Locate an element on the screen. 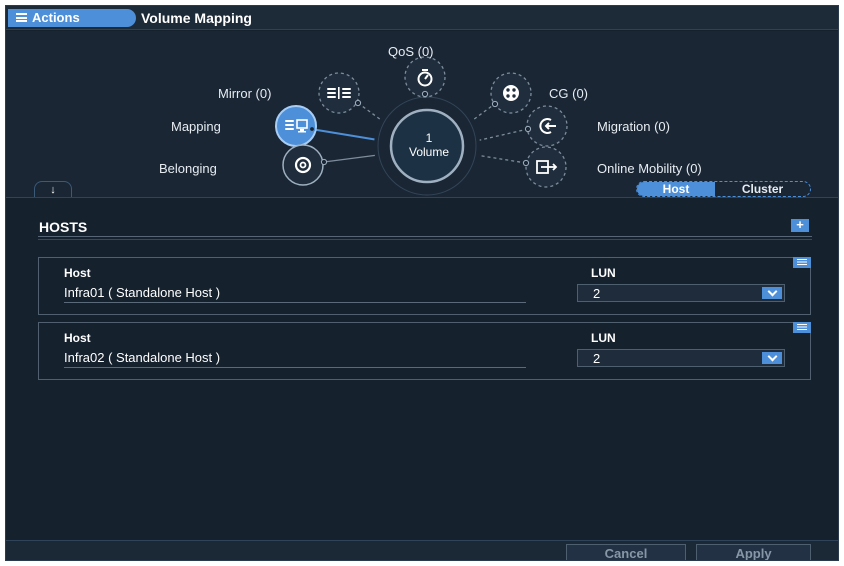  plus-icon: + is located at coordinates (800, 224).